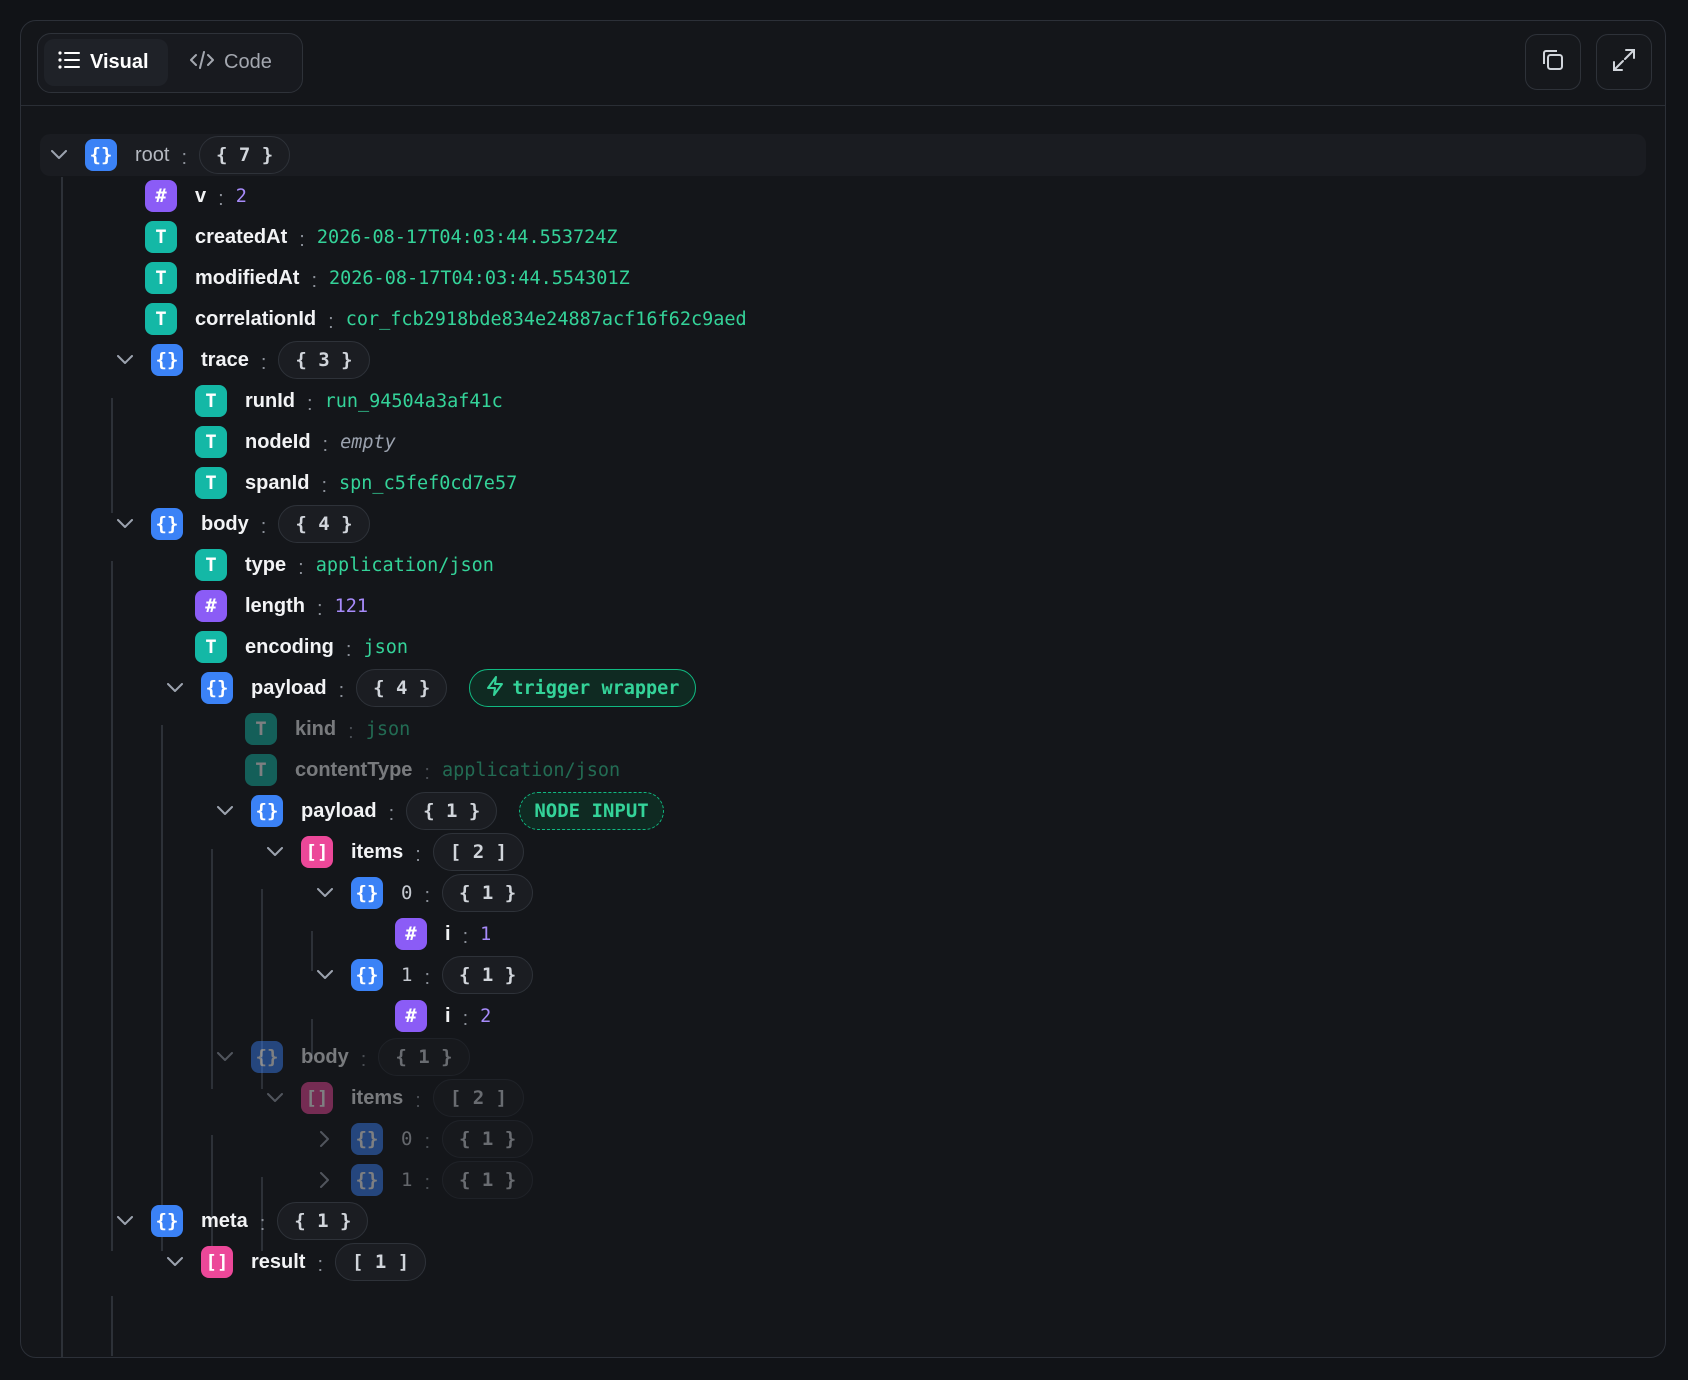 This screenshot has height=1380, width=1688. I want to click on copy-button, so click(1553, 62).